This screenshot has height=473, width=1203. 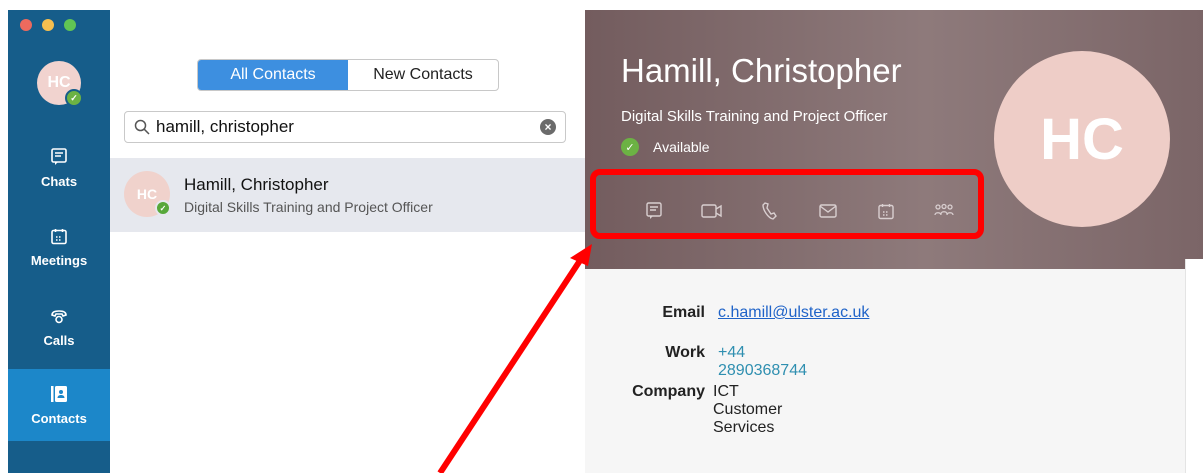 I want to click on annotation-arrow, so click(x=514, y=358).